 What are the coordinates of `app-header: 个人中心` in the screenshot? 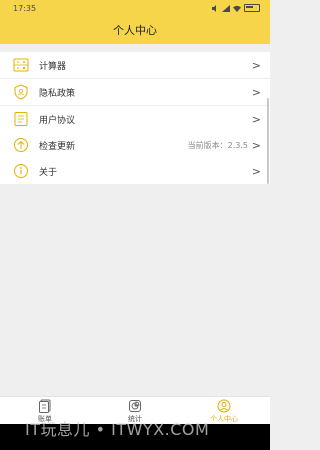 It's located at (135, 31).